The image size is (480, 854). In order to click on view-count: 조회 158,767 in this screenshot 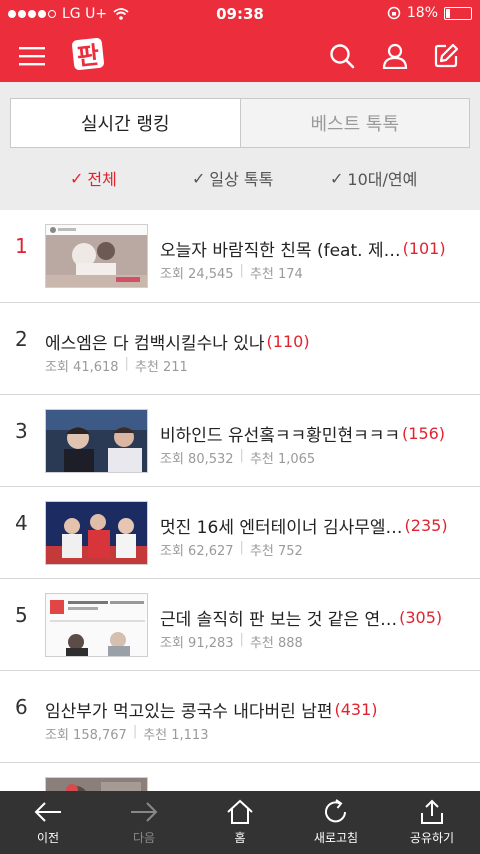, I will do `click(86, 735)`.